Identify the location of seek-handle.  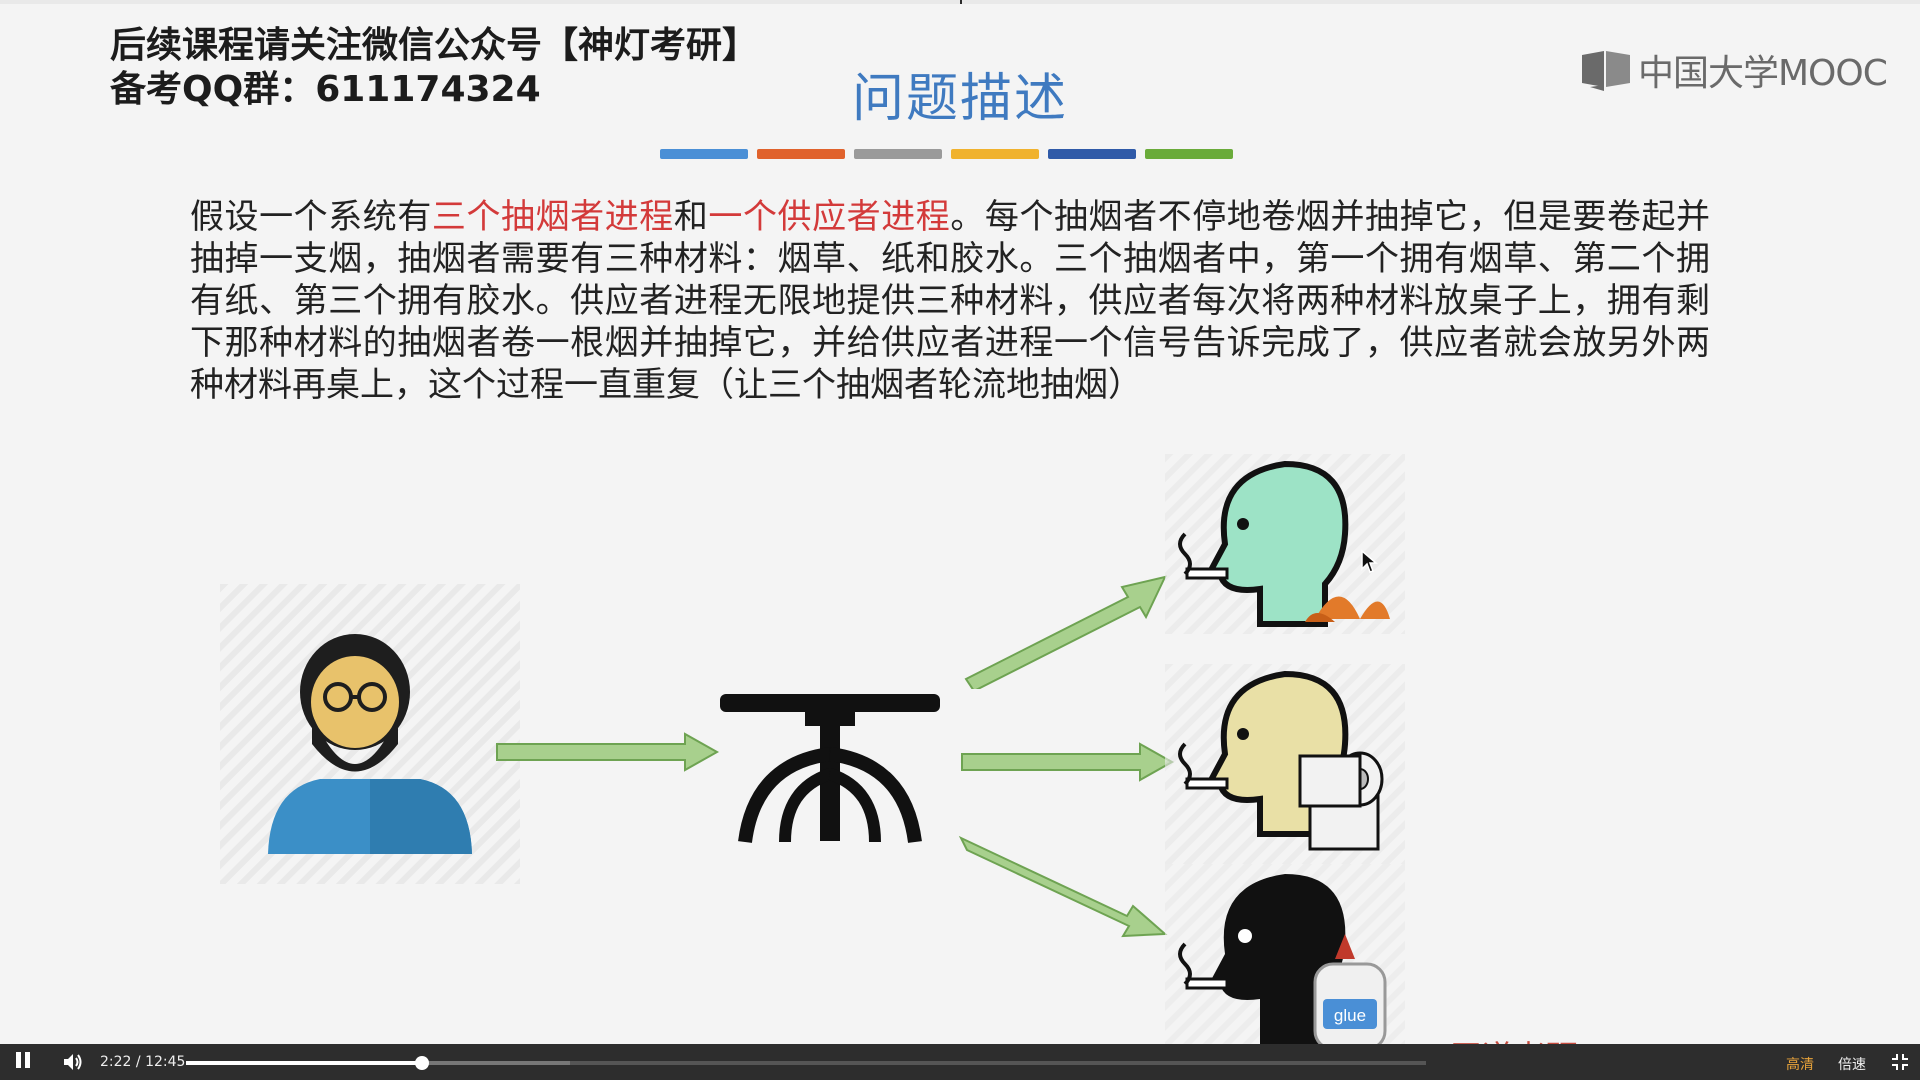
(421, 1063).